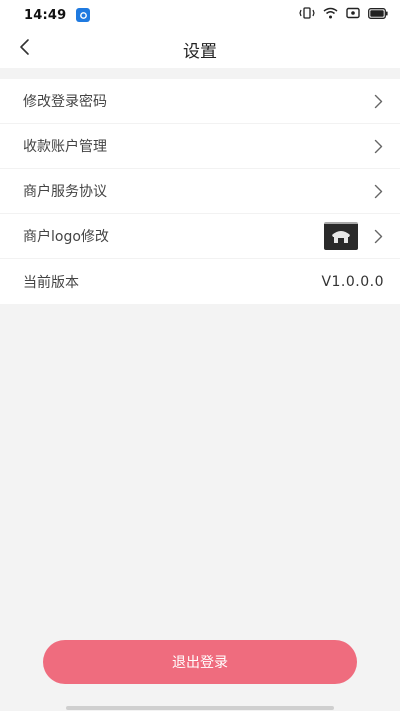  Describe the element at coordinates (378, 15) in the screenshot. I see `battery-icon` at that location.